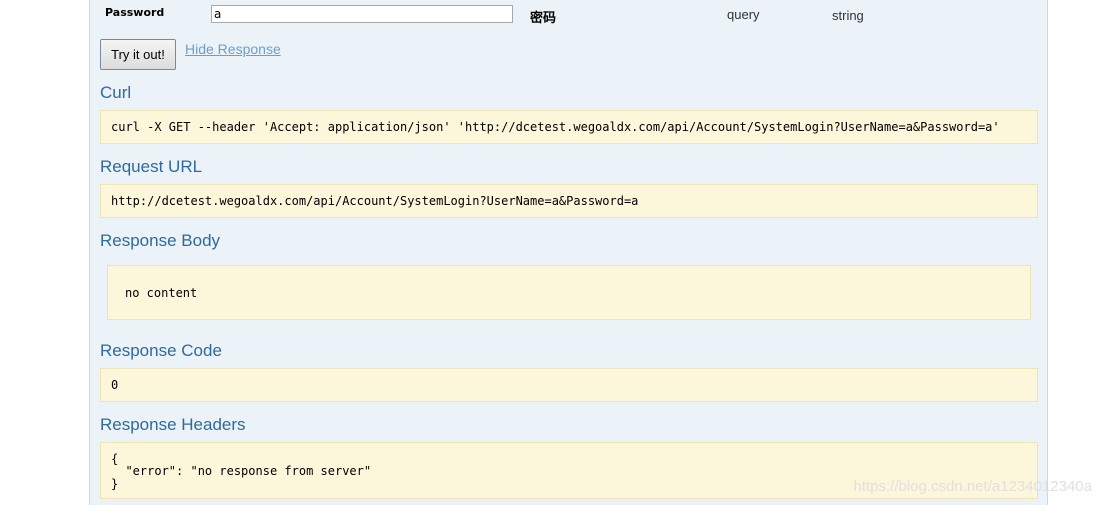 This screenshot has height=513, width=1102. I want to click on response-headers-line-3: }, so click(115, 484).